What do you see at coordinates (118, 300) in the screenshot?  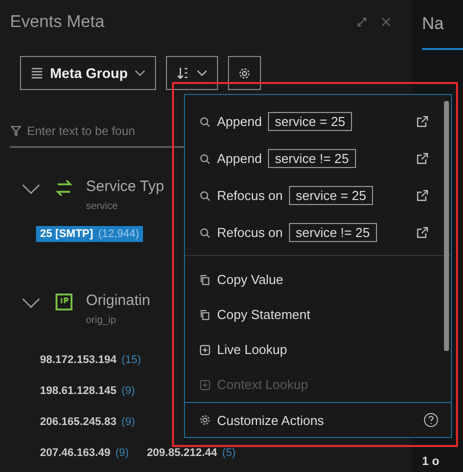 I see `group-title: Originatin` at bounding box center [118, 300].